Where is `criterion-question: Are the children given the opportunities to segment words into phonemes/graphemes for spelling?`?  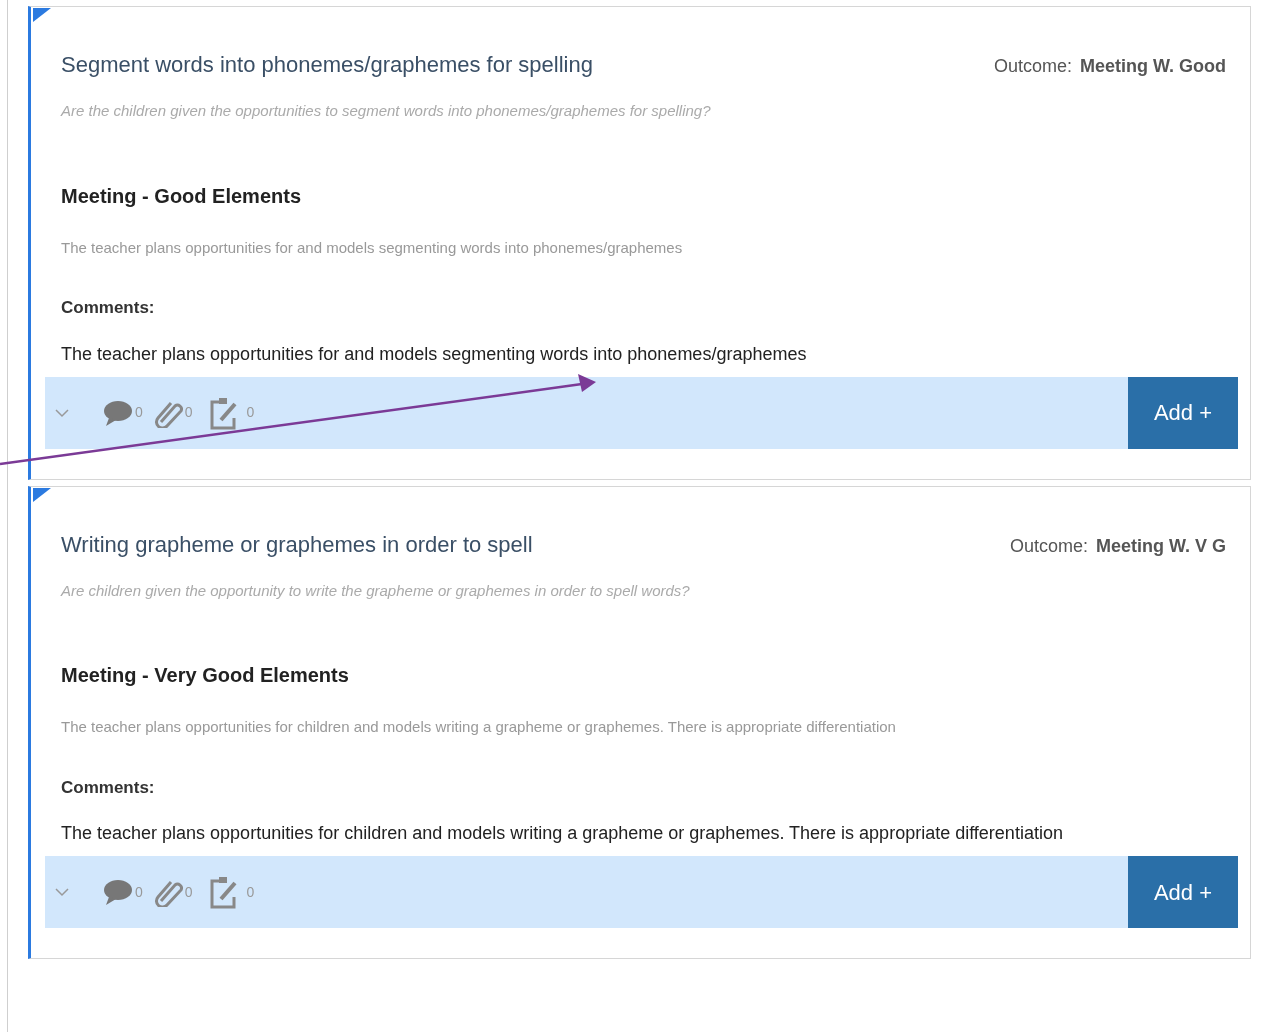 criterion-question: Are the children given the opportunities to segment words into phonemes/graphemes for spelling? is located at coordinates (386, 111).